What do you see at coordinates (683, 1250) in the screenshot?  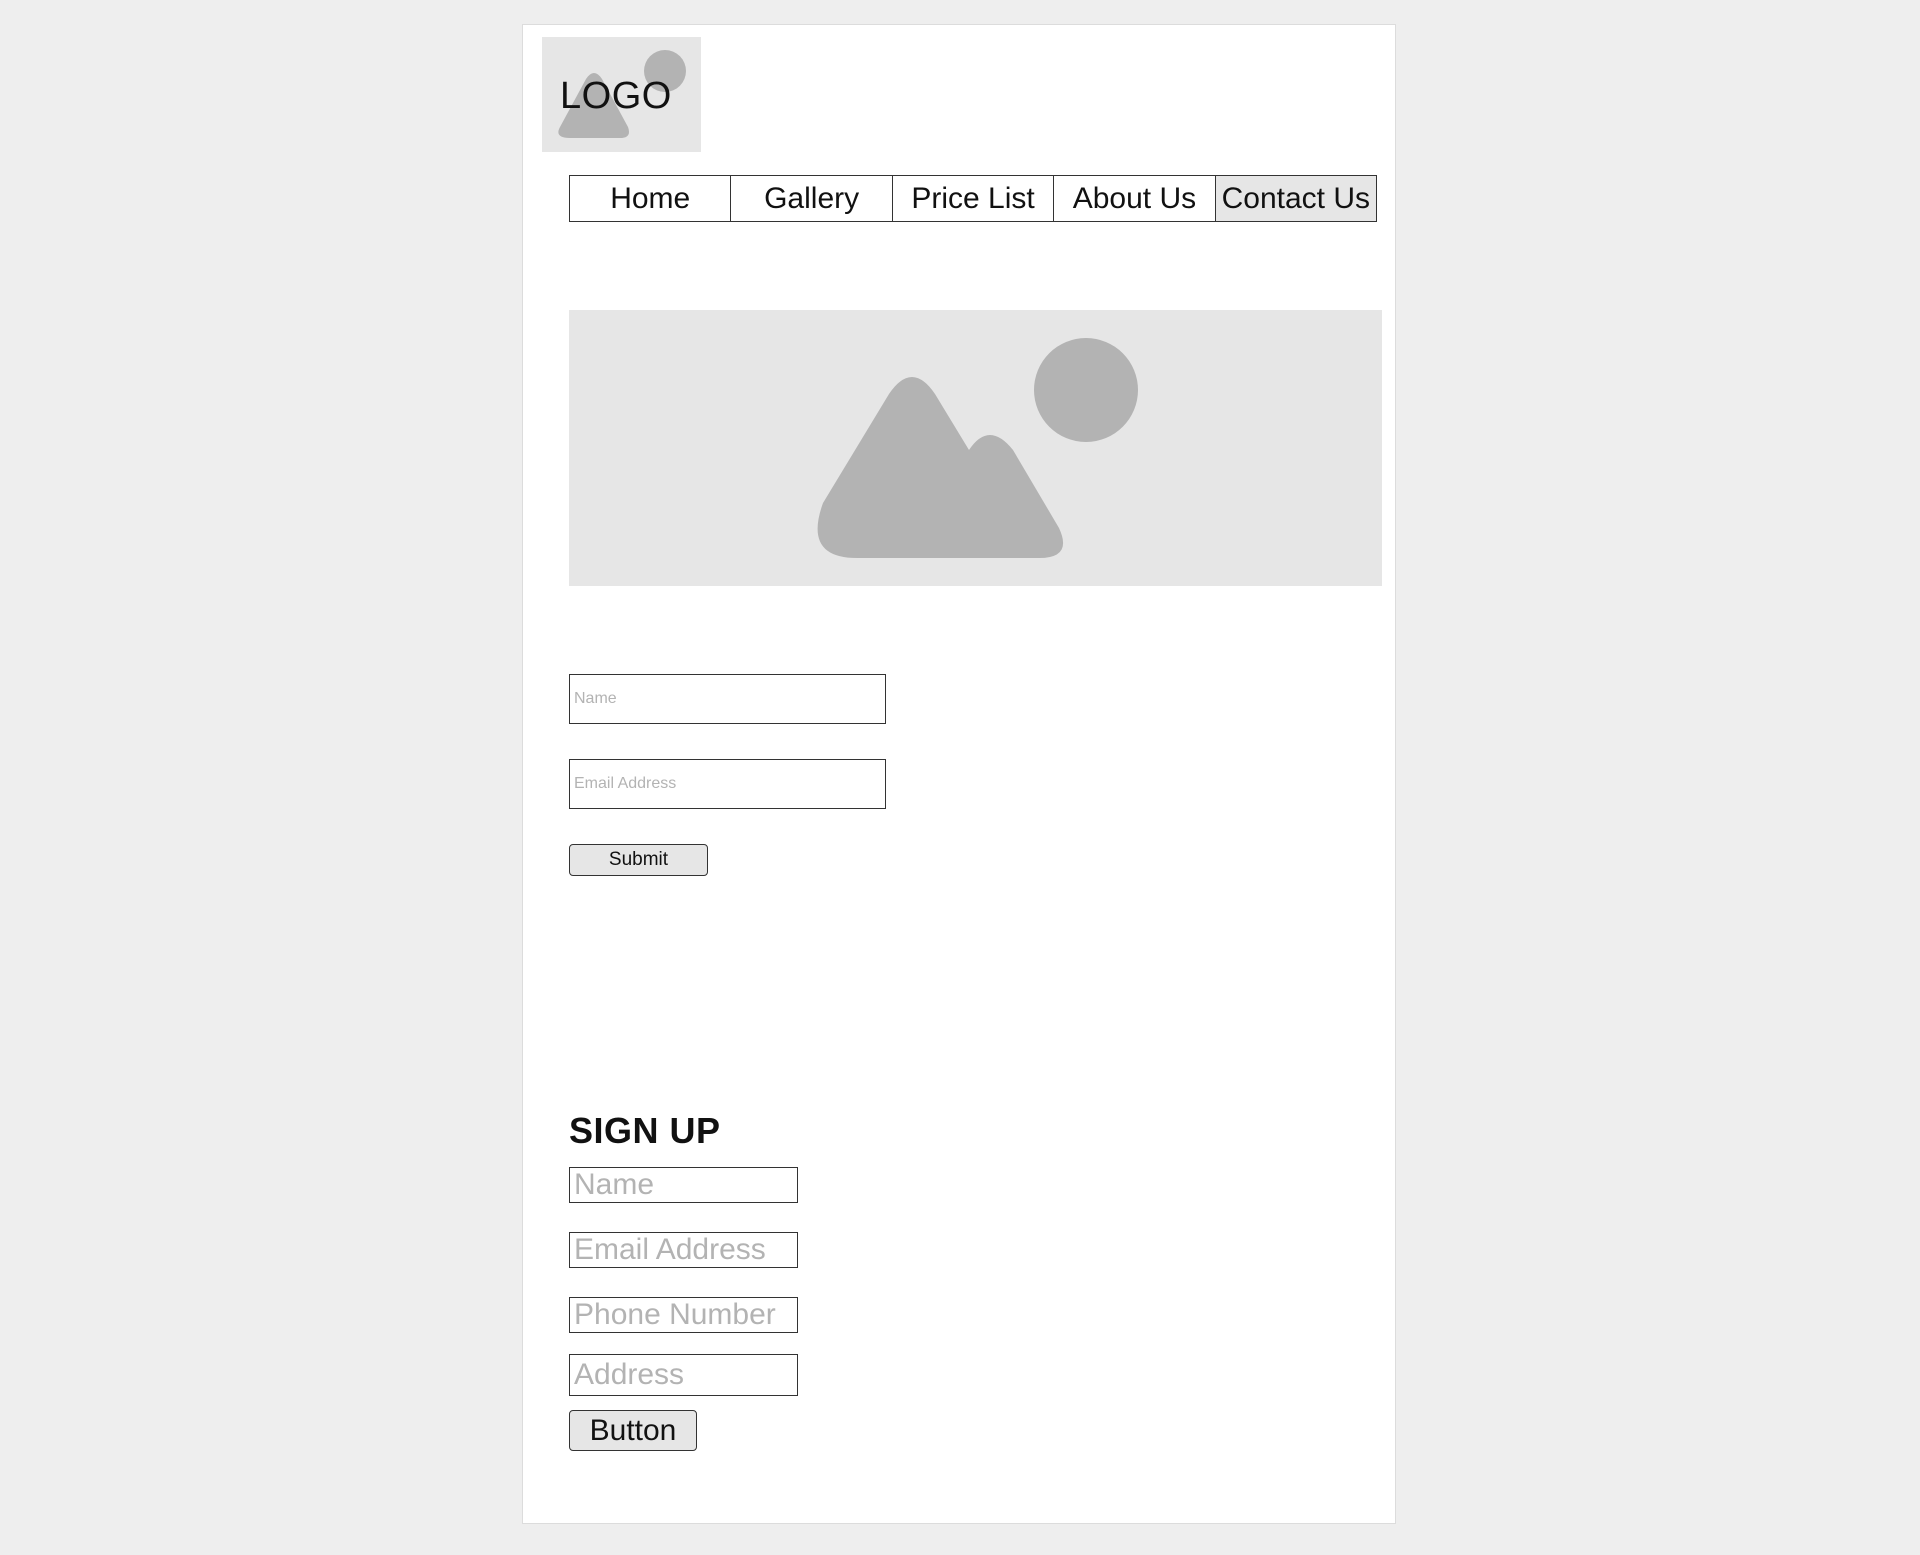 I see `signup-email-input: Email Address` at bounding box center [683, 1250].